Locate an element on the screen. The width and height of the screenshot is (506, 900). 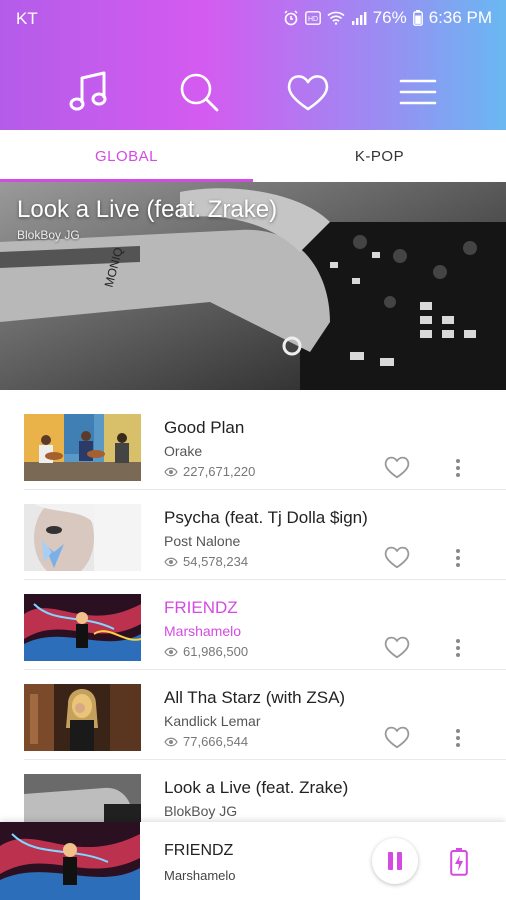
featured-title: Look a Live (feat. Zrake) is located at coordinates (147, 209).